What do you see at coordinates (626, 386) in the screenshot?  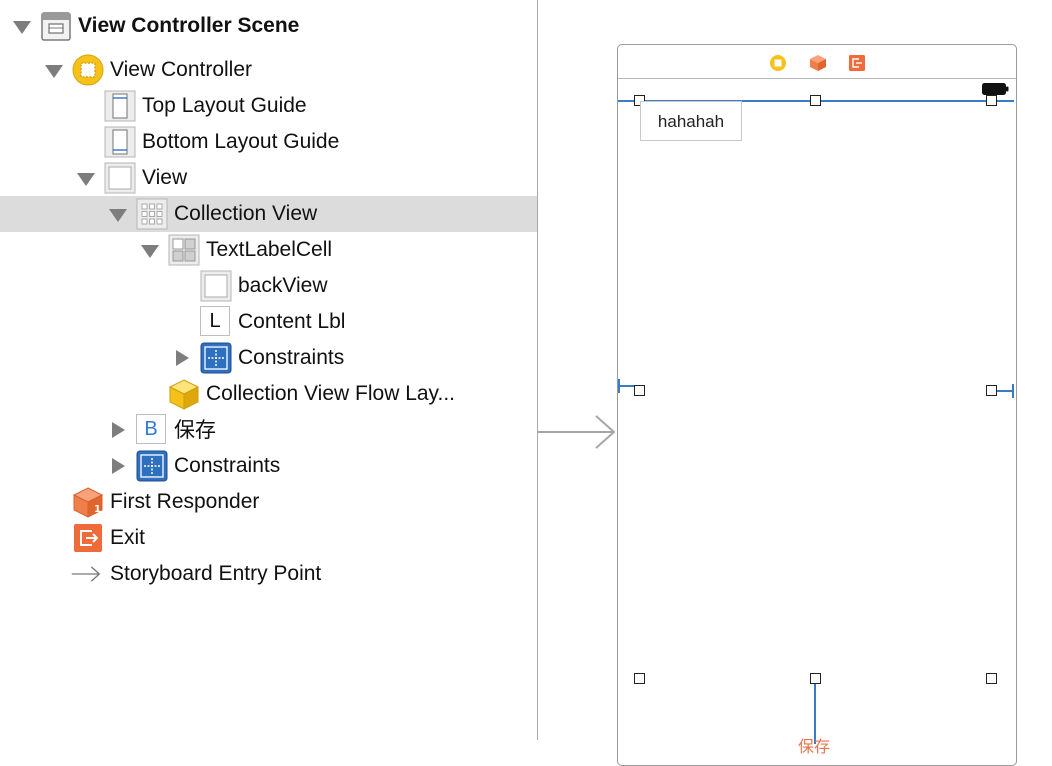 I see `leading-constraint-line` at bounding box center [626, 386].